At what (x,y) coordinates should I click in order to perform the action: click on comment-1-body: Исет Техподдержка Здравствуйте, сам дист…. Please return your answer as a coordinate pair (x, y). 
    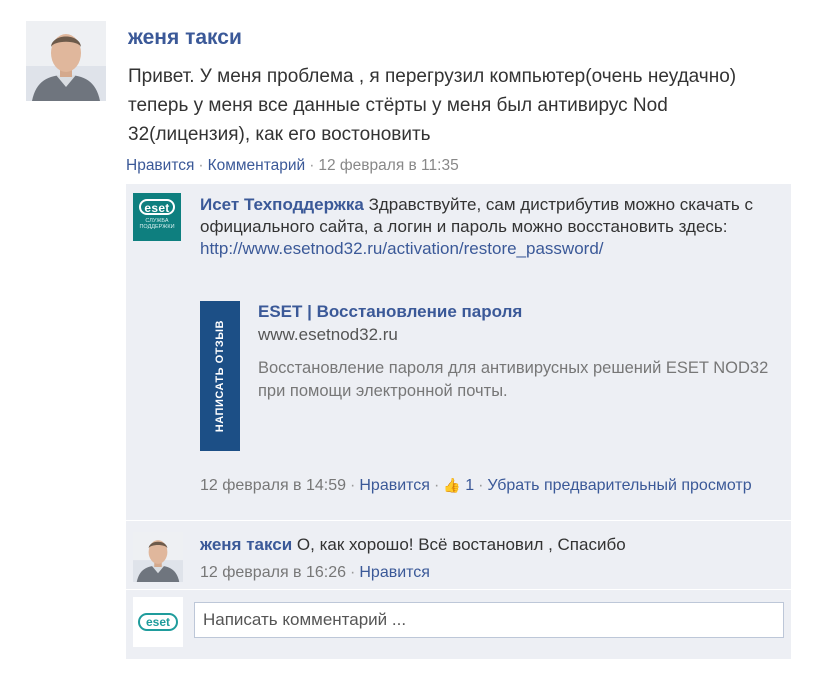
    Looking at the image, I should click on (487, 227).